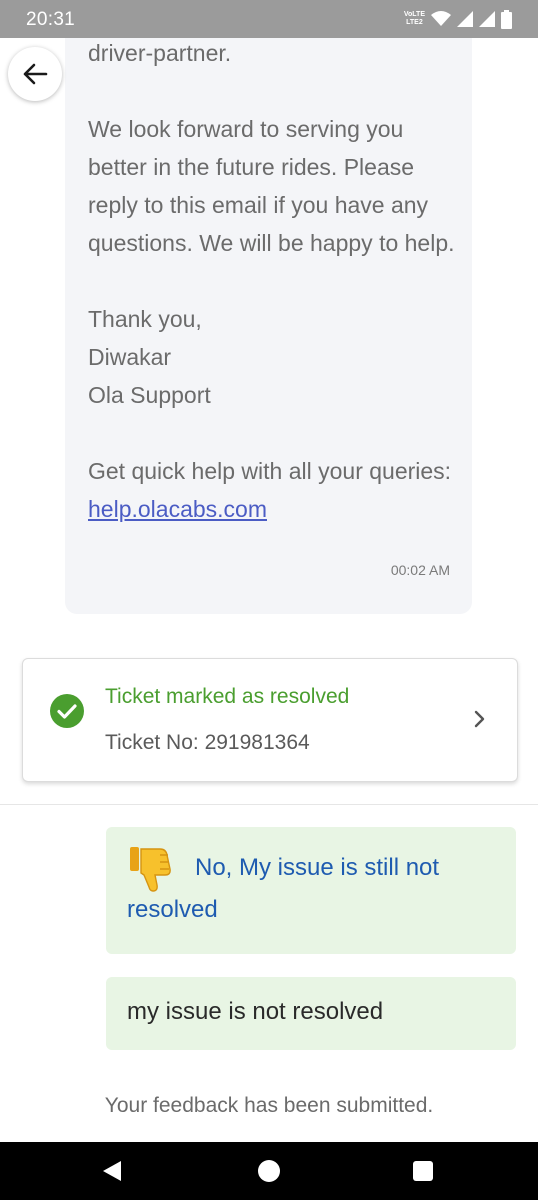 The height and width of the screenshot is (1200, 538). I want to click on help-link: help.olacabs.com, so click(177, 509).